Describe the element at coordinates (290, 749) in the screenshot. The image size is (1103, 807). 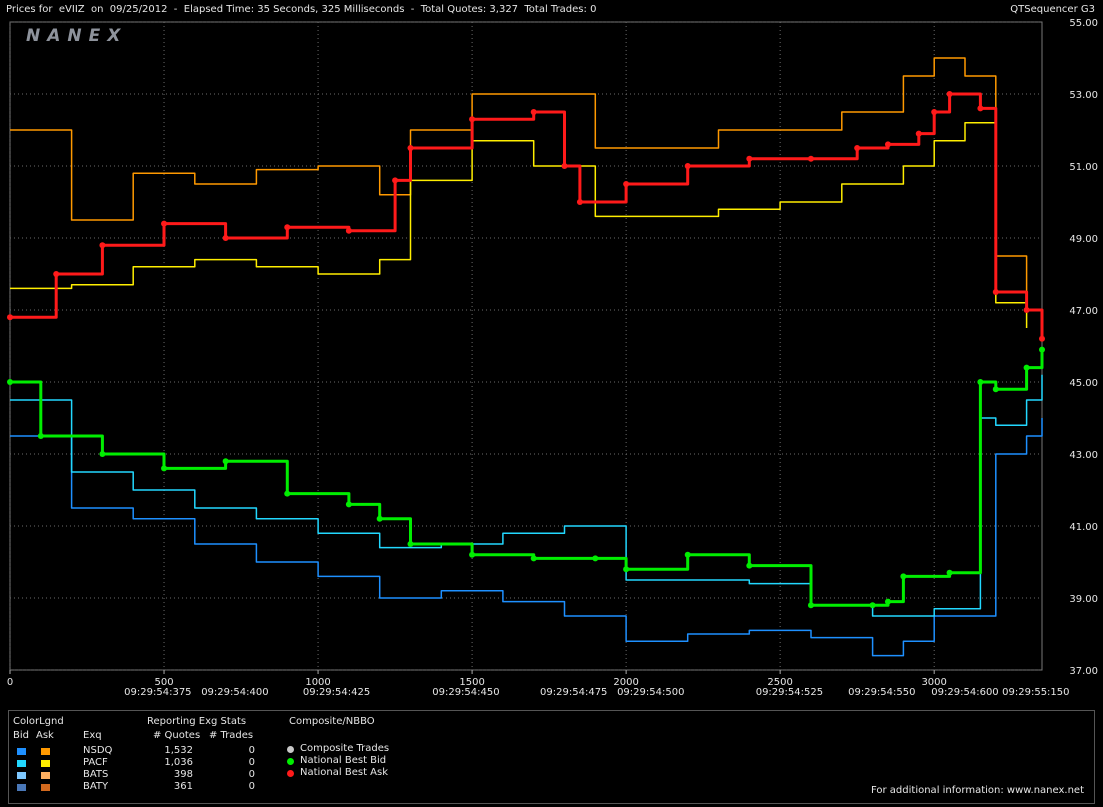
I see `composite-trades-dot-icon` at that location.